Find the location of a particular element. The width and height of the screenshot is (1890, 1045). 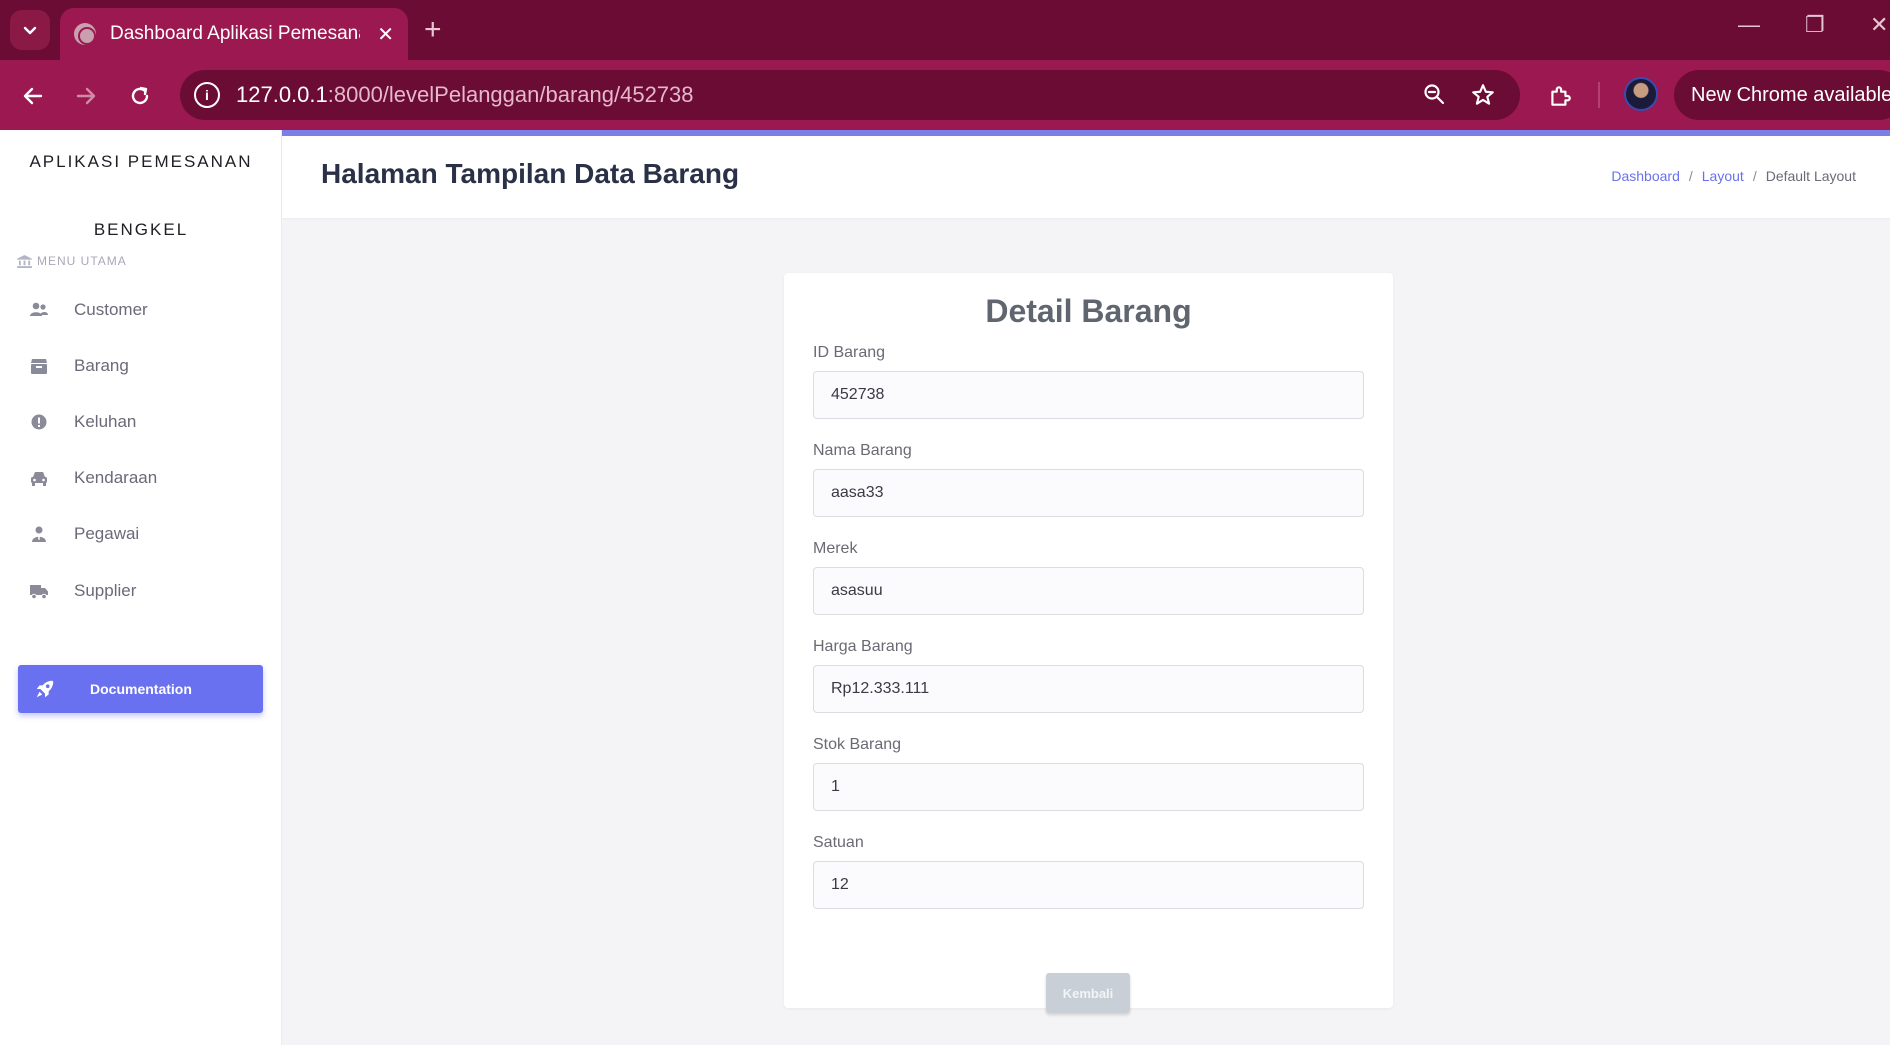

reload-icon is located at coordinates (140, 96).